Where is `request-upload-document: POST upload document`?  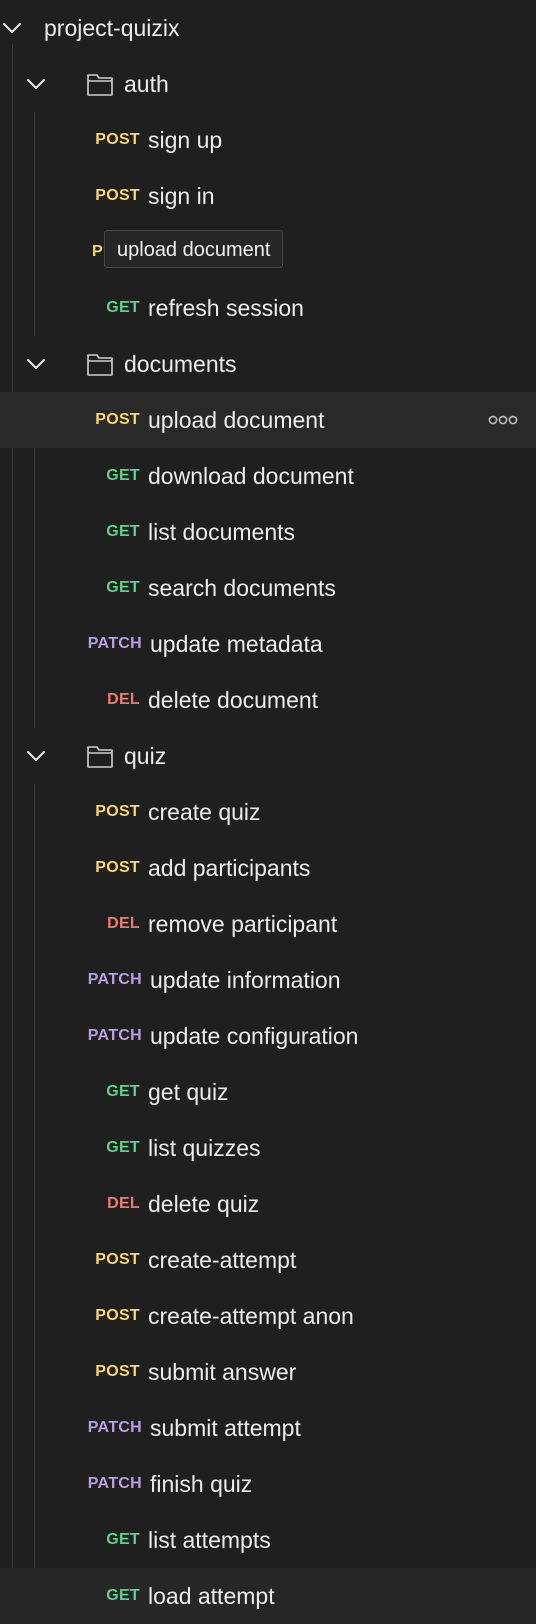
request-upload-document: POST upload document is located at coordinates (268, 420).